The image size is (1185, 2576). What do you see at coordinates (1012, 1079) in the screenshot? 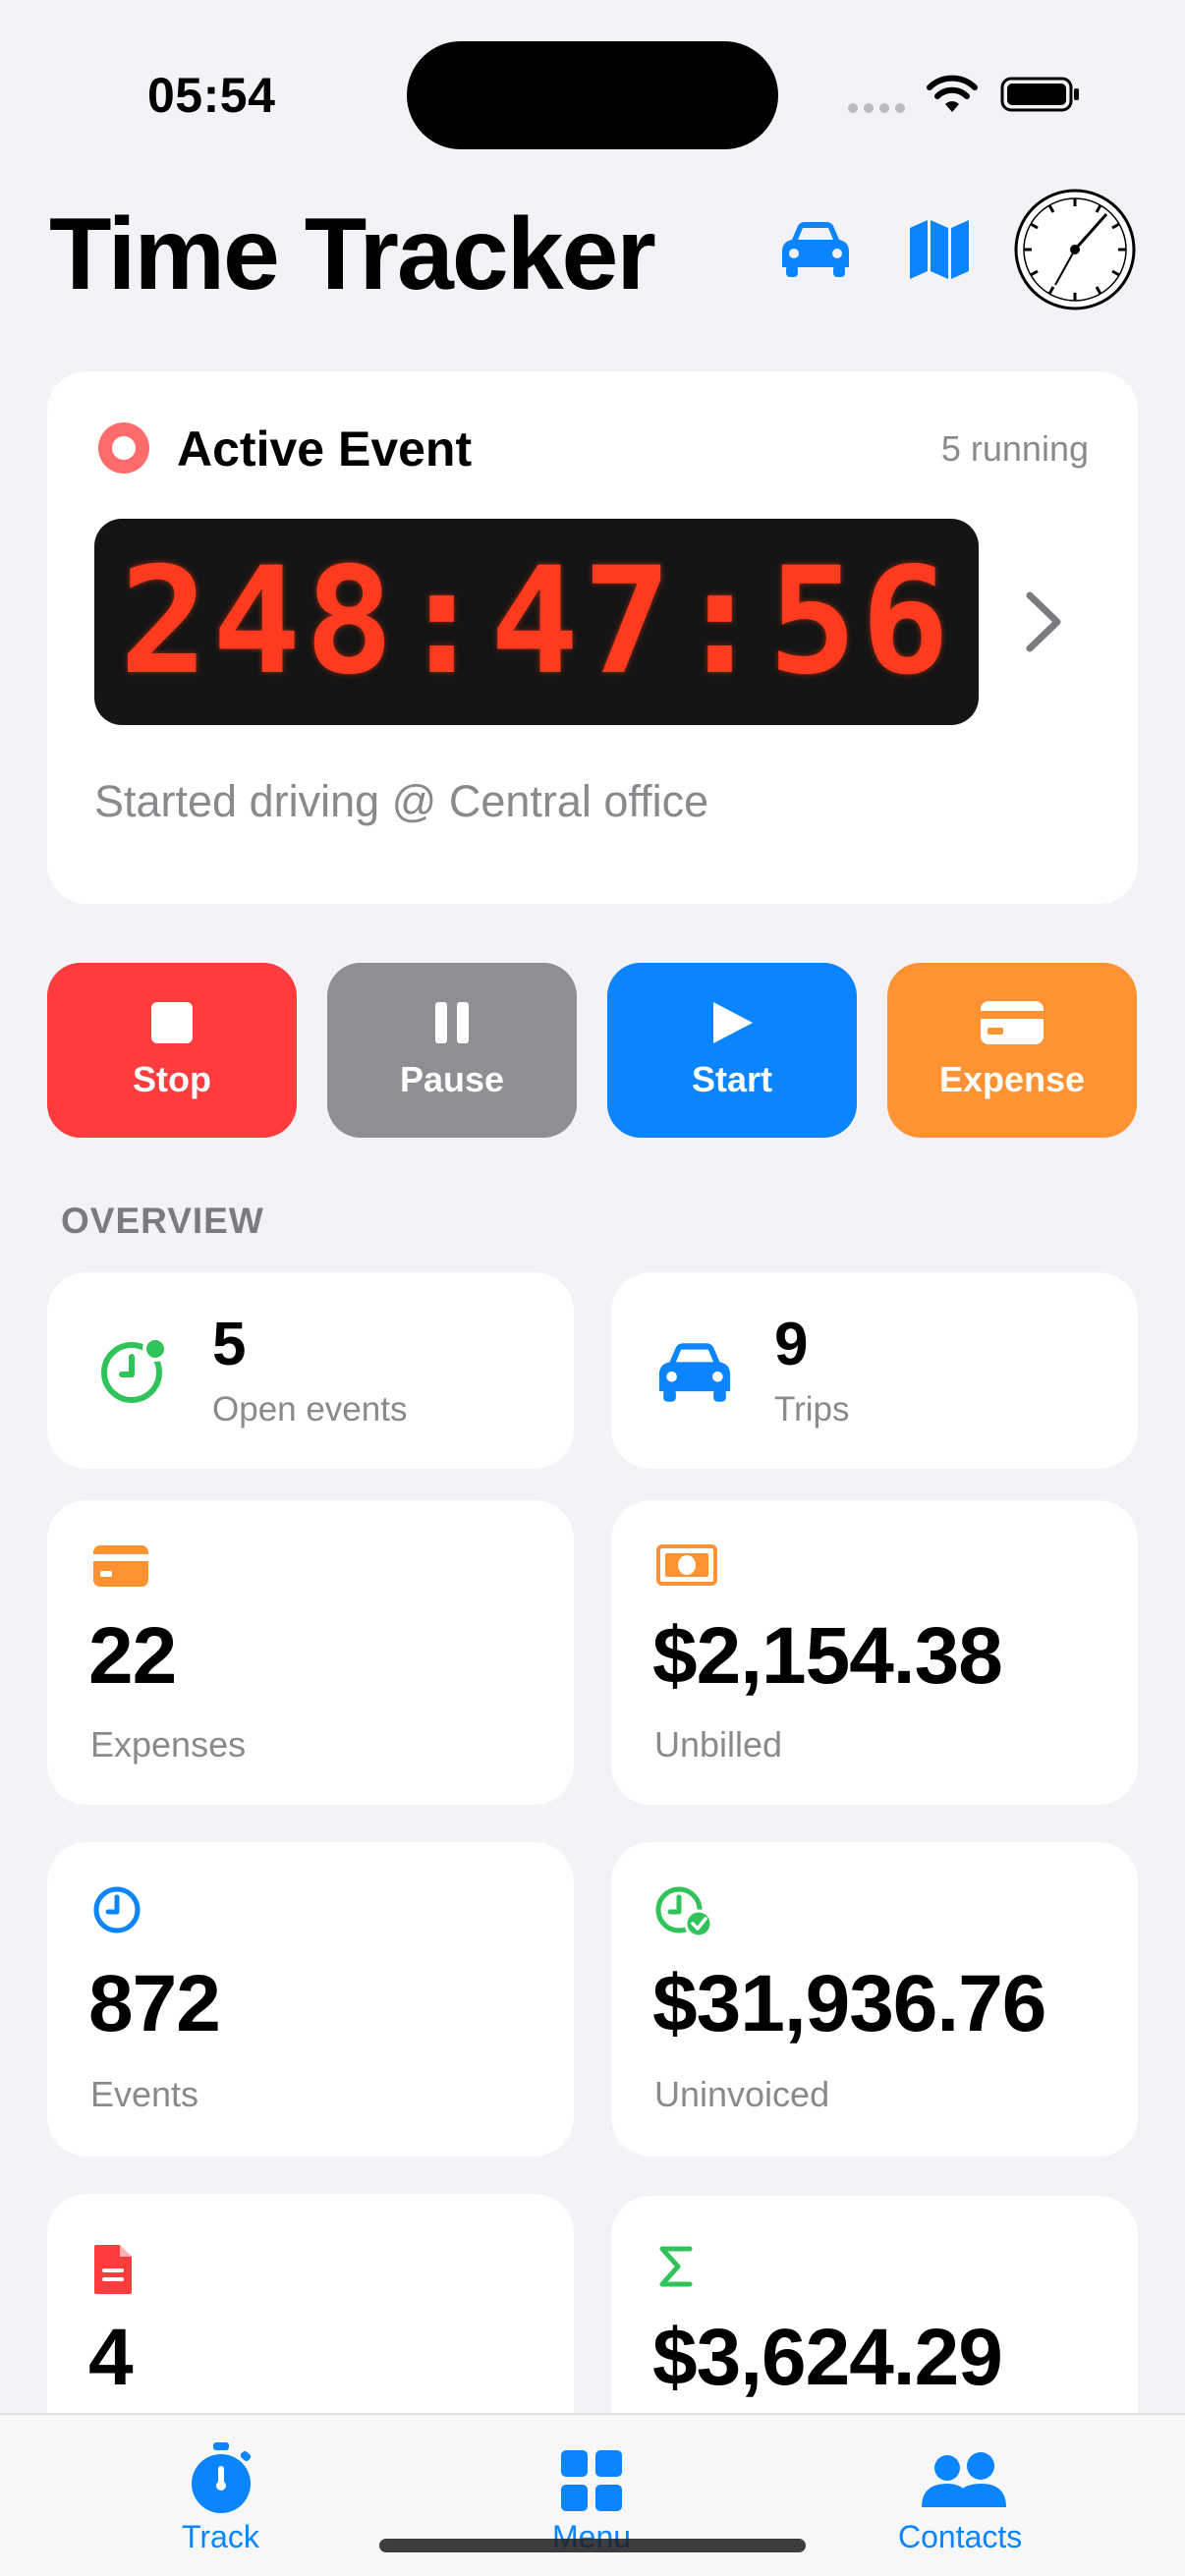
I see `expense-label: Expense` at bounding box center [1012, 1079].